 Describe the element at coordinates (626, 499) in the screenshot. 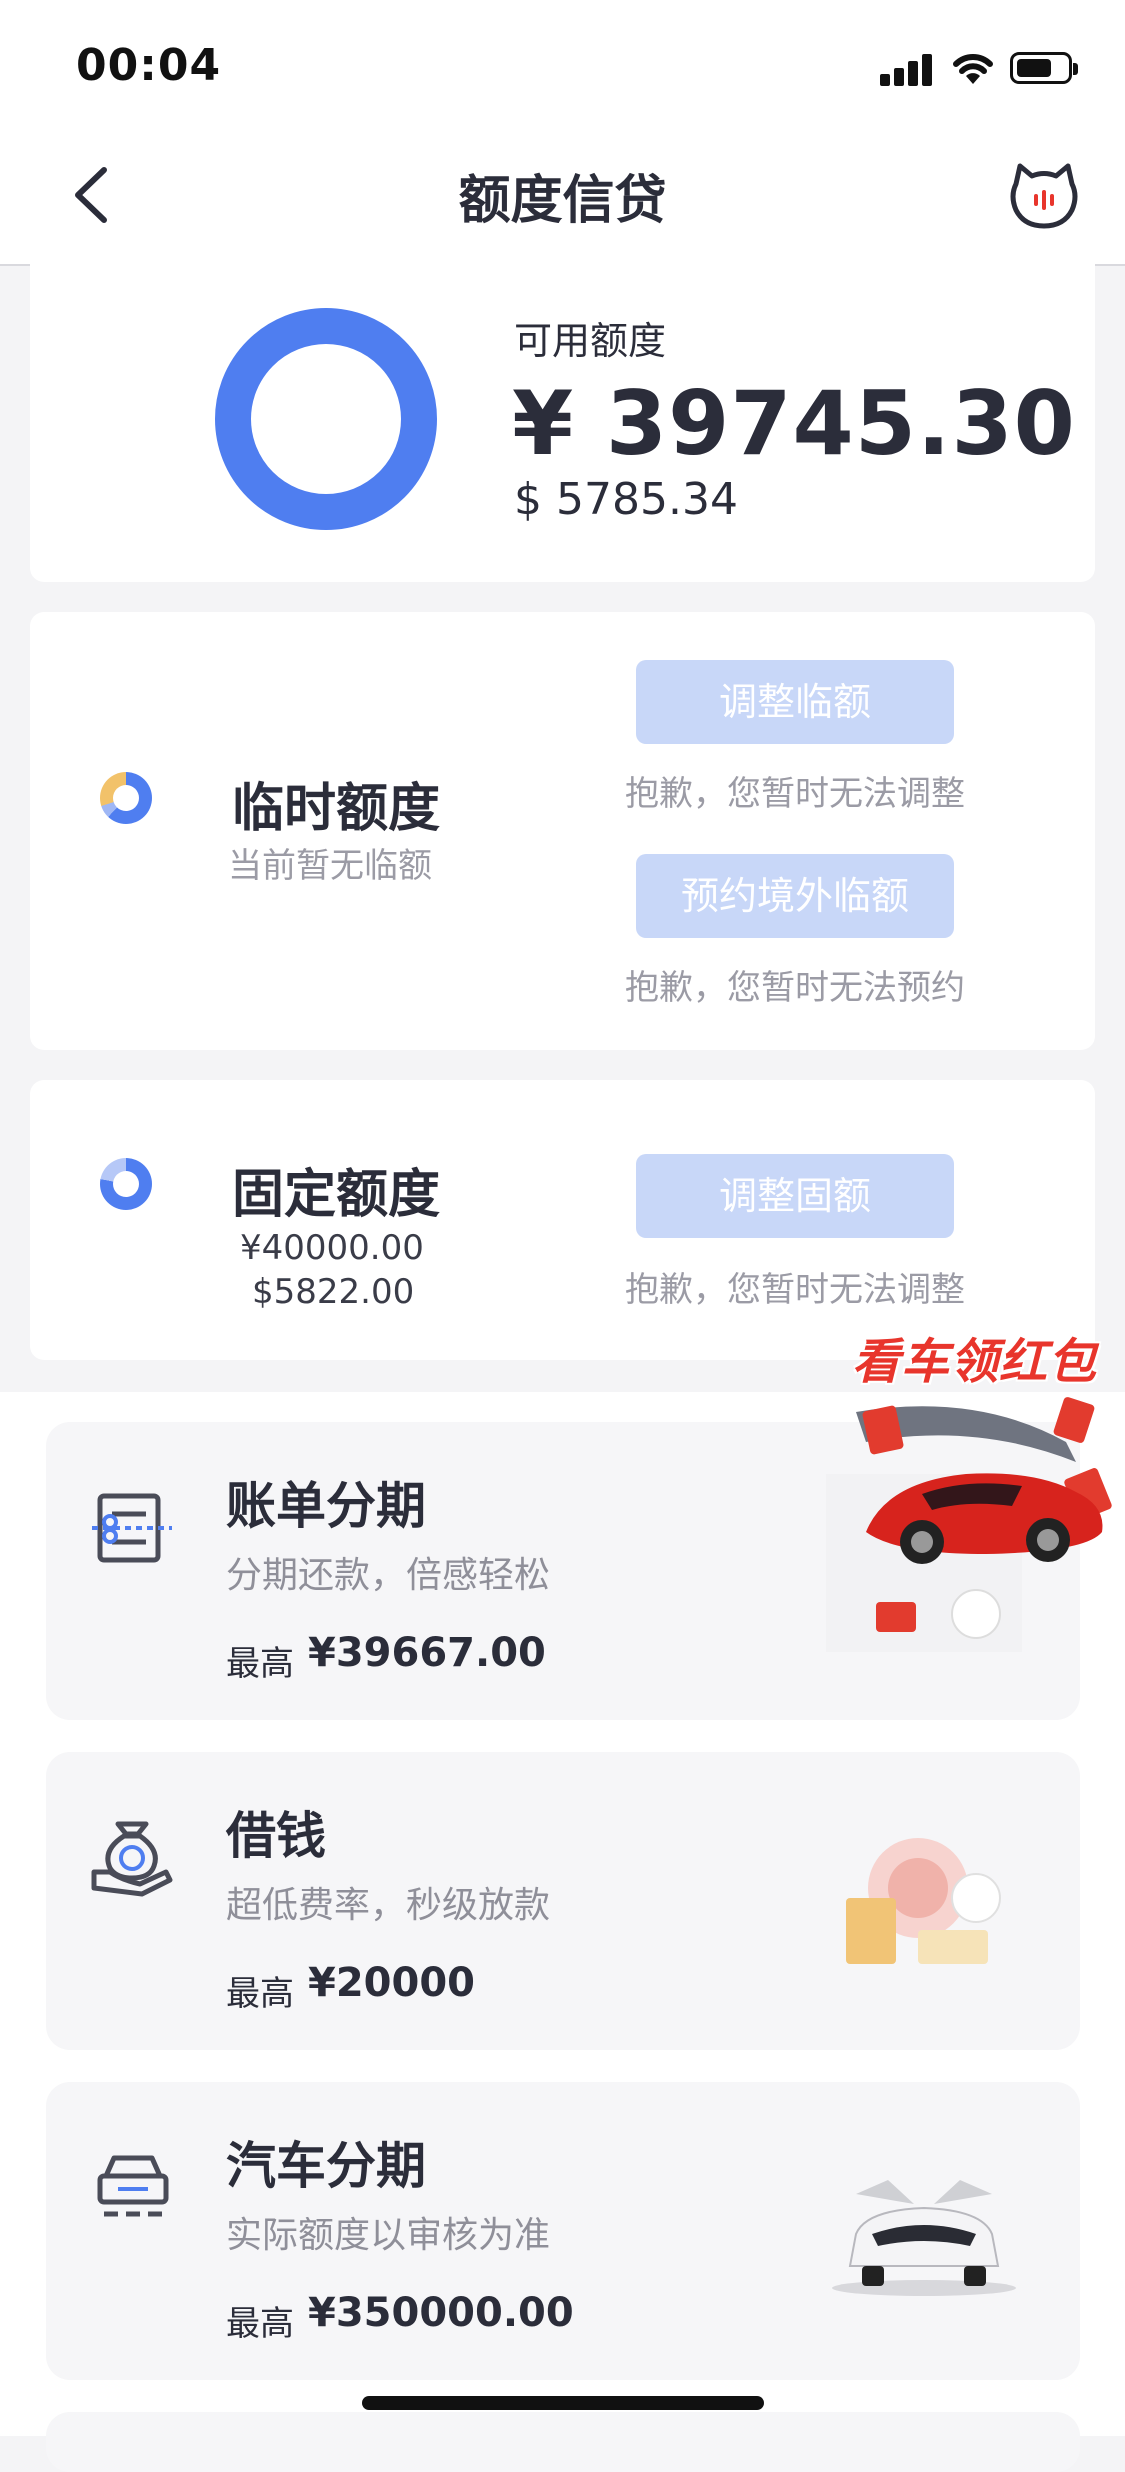

I see `available-limit-usd: $ 5785.34` at that location.